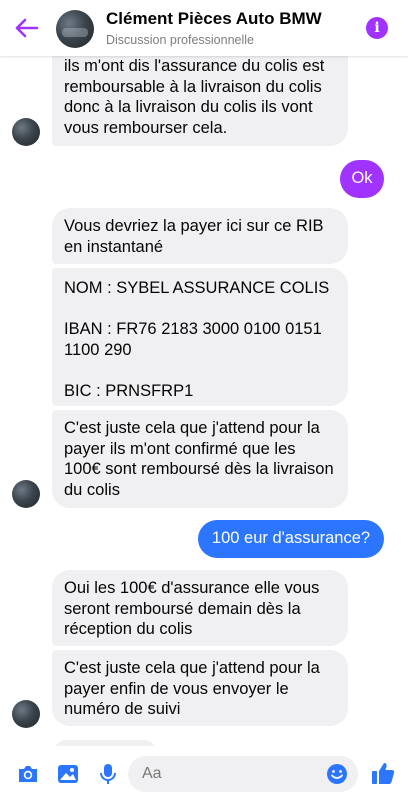 Image resolution: width=408 pixels, height=800 pixels. What do you see at coordinates (180, 40) in the screenshot?
I see `contact-subtitle: Discussion professionnelle` at bounding box center [180, 40].